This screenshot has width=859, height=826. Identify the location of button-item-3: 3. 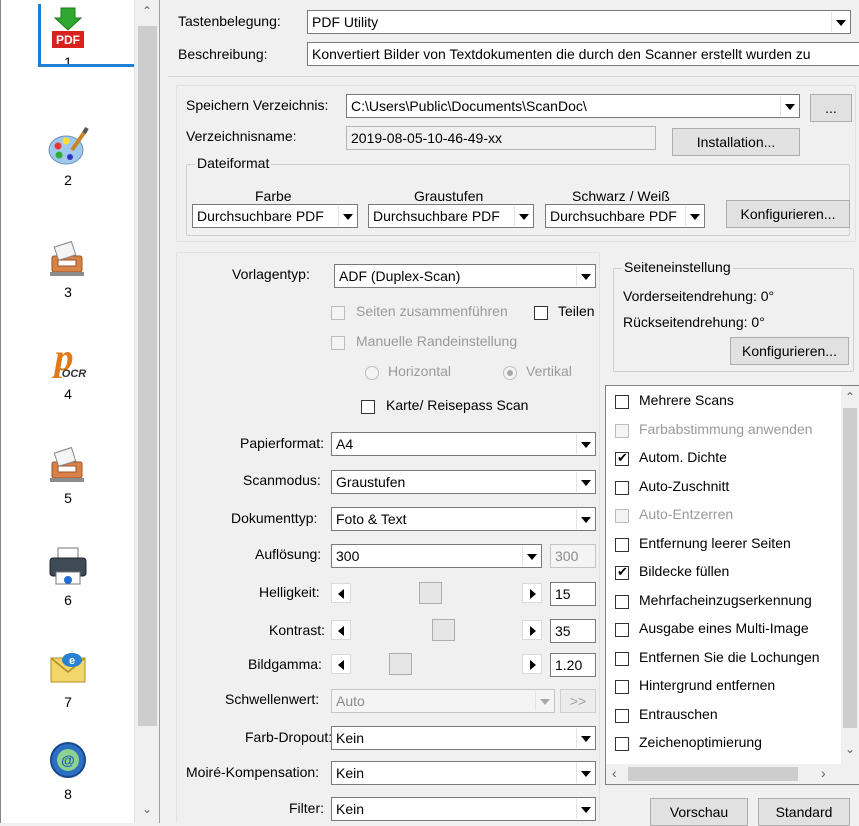
(68, 268).